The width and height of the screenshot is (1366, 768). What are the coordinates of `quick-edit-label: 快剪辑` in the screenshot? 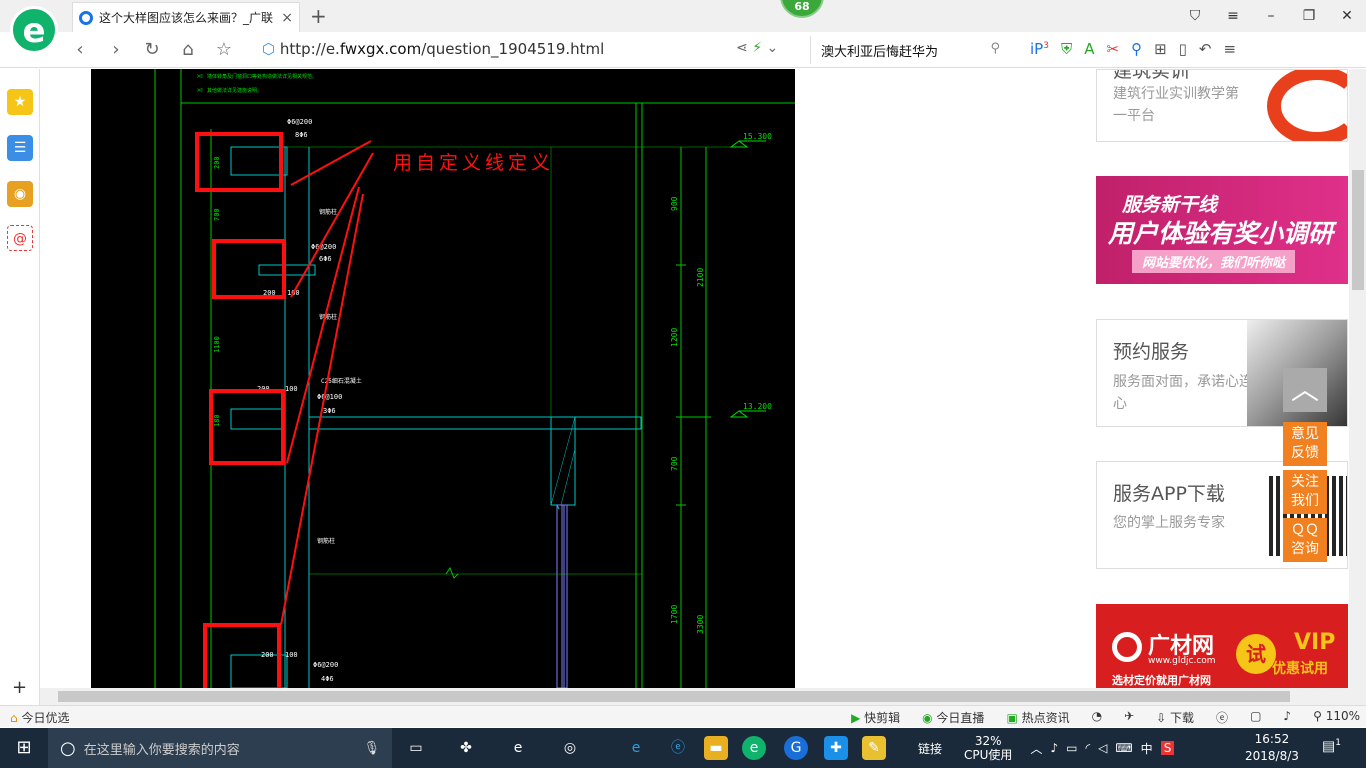 It's located at (882, 718).